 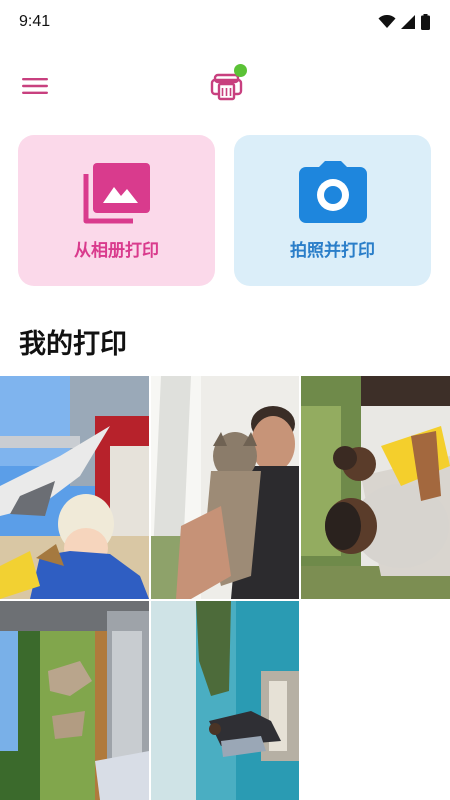 I want to click on my-prints-title: 我的打印, so click(x=73, y=344).